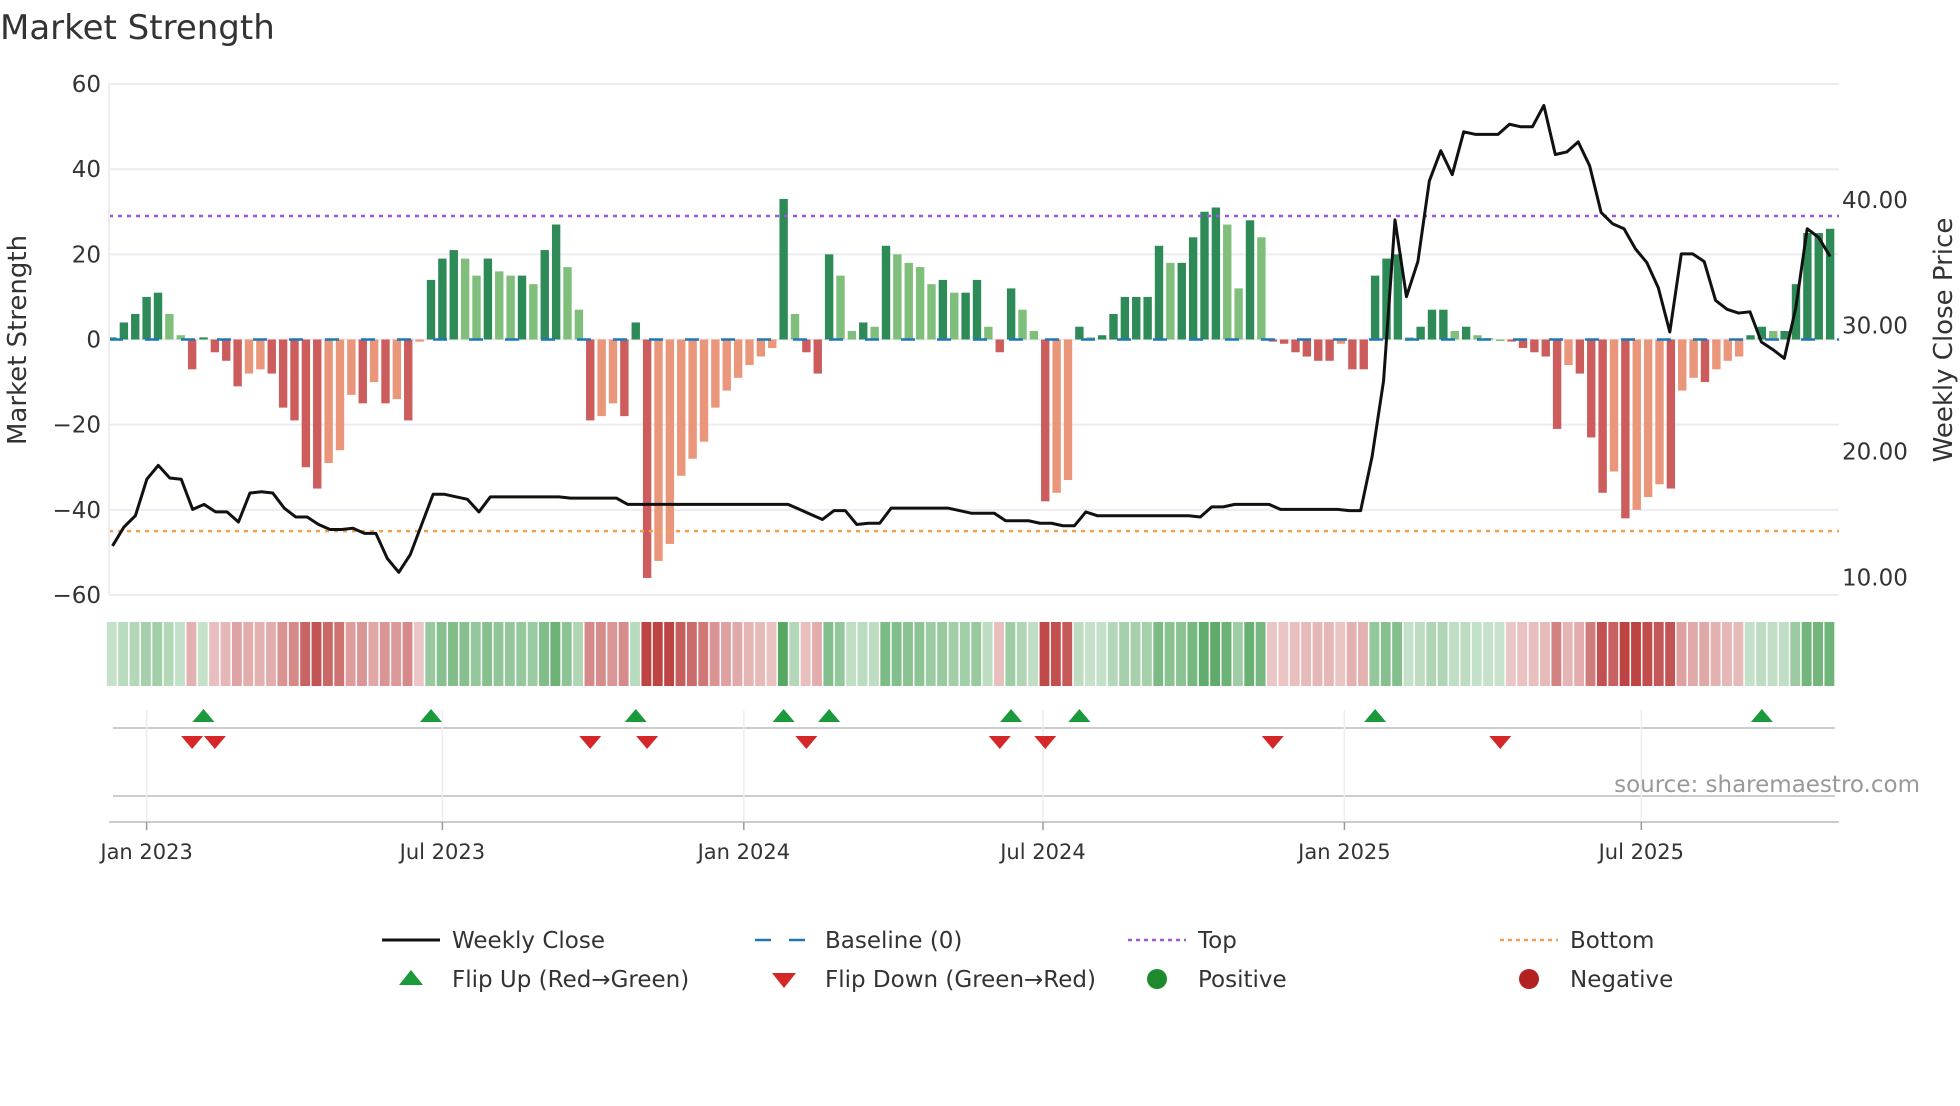  I want to click on legend-label: Flip Down (Green→Red), so click(960, 980).